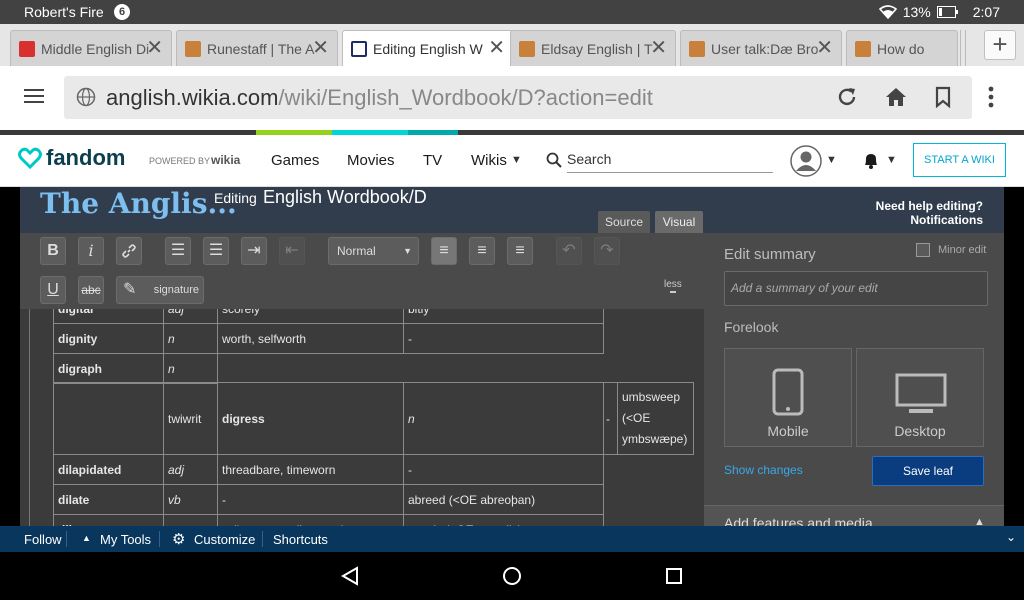  I want to click on home-circle-icon, so click(512, 576).